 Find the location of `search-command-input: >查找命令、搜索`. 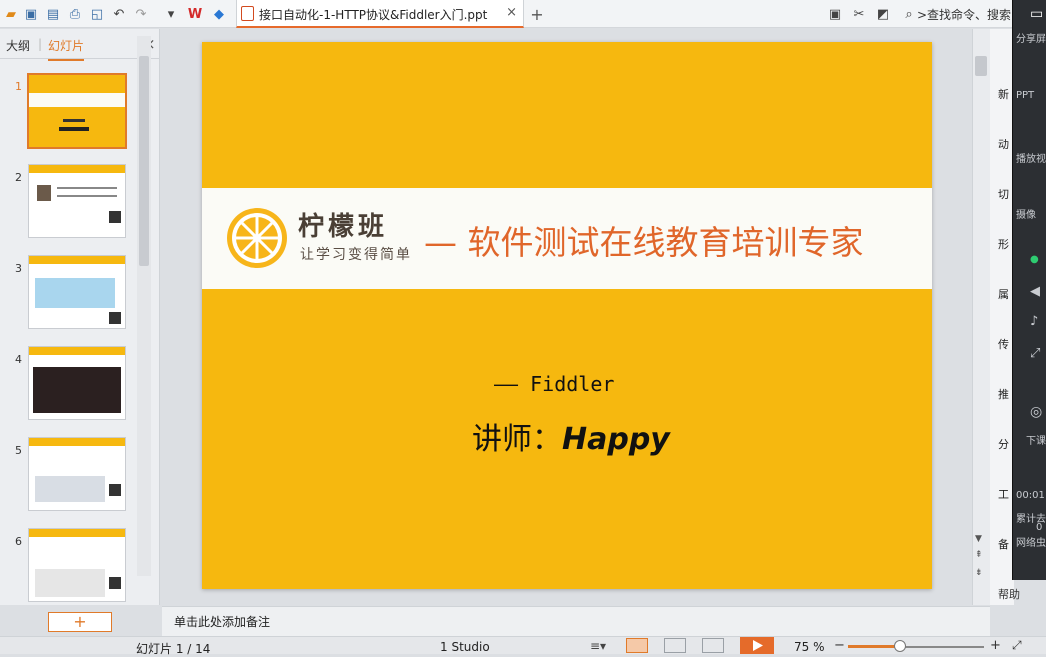

search-command-input: >查找命令、搜索 is located at coordinates (964, 14).